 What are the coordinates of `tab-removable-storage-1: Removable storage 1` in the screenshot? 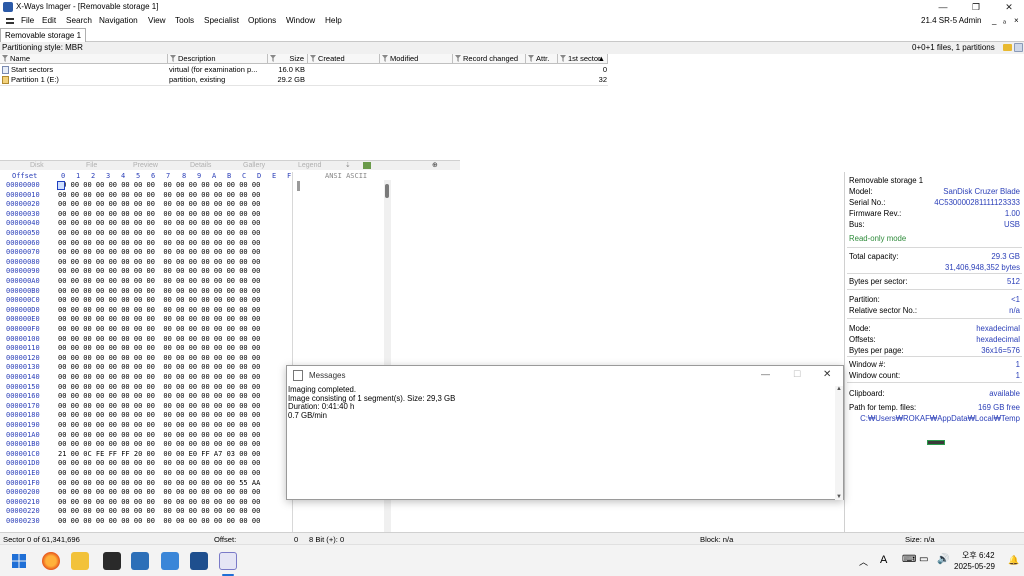 It's located at (43, 35).